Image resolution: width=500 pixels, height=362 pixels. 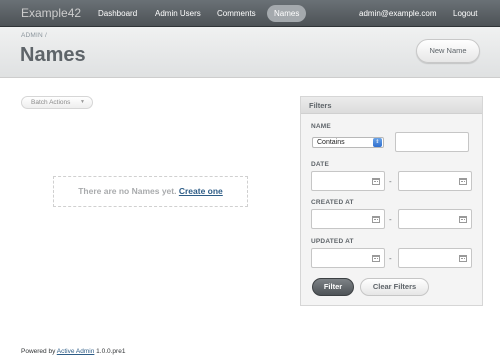 What do you see at coordinates (201, 191) in the screenshot?
I see `create-one-link: Create one` at bounding box center [201, 191].